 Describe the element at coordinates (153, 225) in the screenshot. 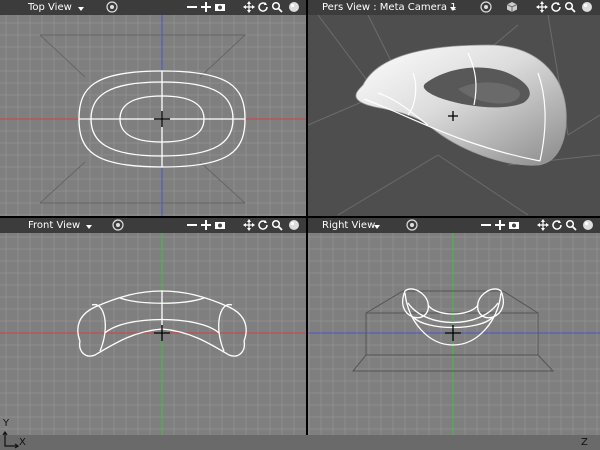

I see `front-view-header: Front View` at that location.